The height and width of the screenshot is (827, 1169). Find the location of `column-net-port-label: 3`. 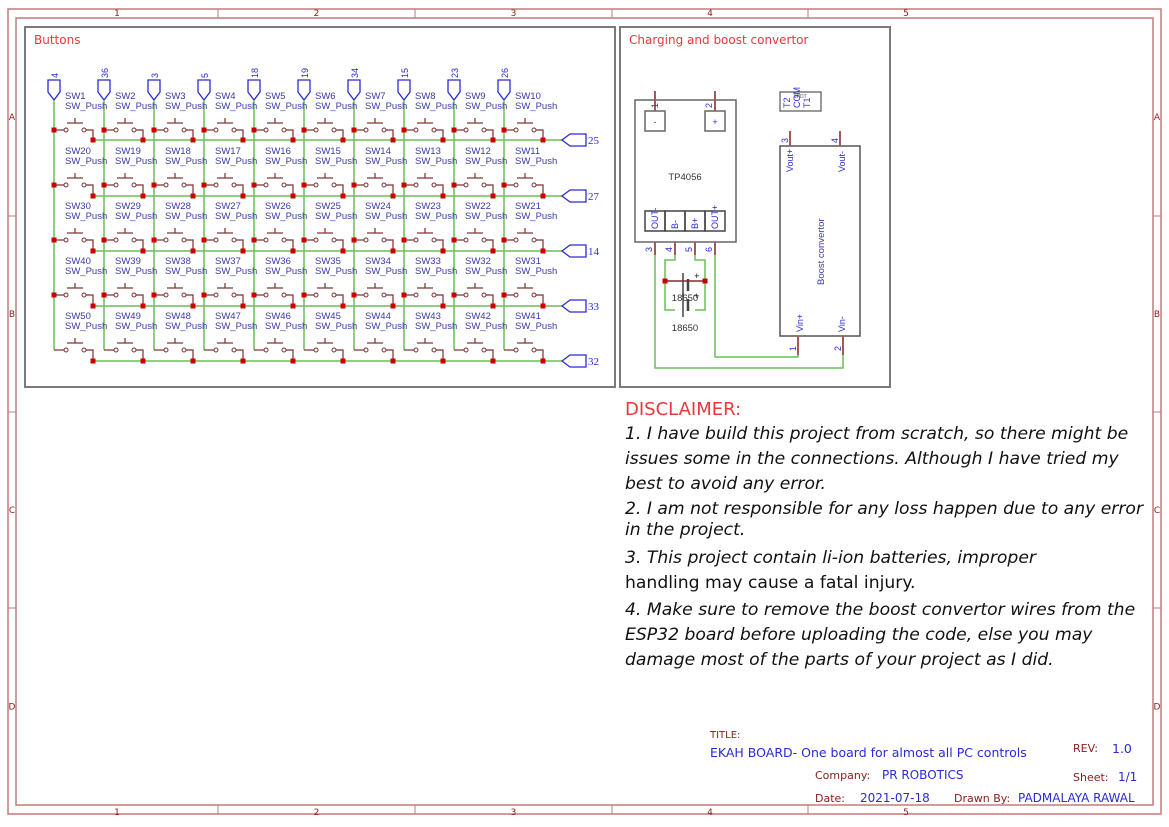

column-net-port-label: 3 is located at coordinates (155, 75).